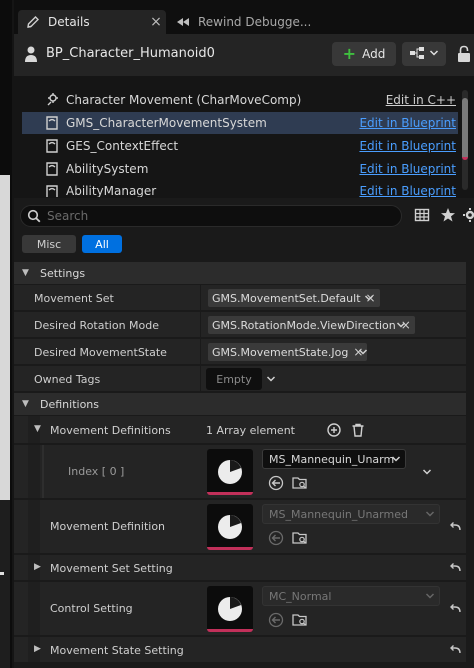 This screenshot has width=474, height=668. What do you see at coordinates (111, 190) in the screenshot?
I see `component-label: AbilityManager` at bounding box center [111, 190].